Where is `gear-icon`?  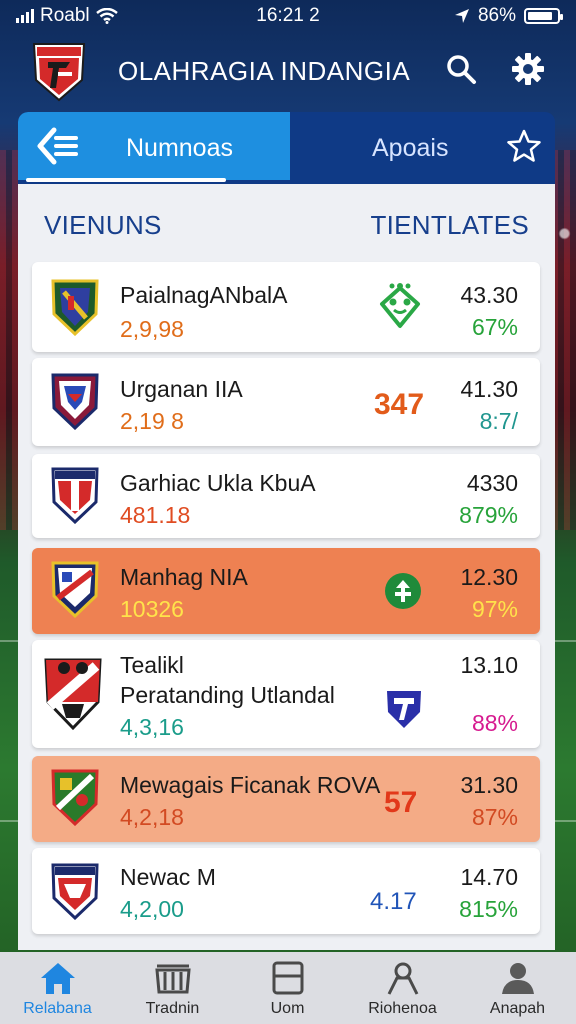 gear-icon is located at coordinates (528, 69).